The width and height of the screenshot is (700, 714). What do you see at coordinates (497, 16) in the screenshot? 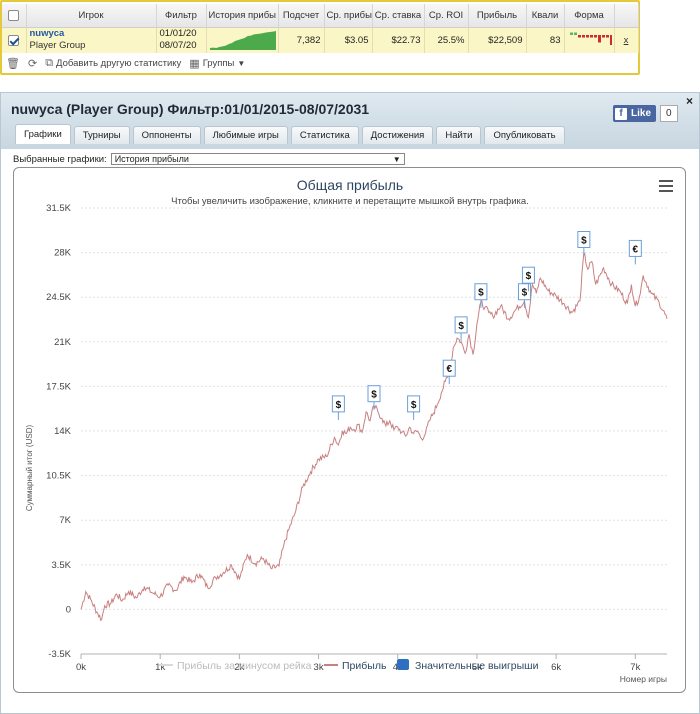
I see `header-profit: Прибыль` at bounding box center [497, 16].